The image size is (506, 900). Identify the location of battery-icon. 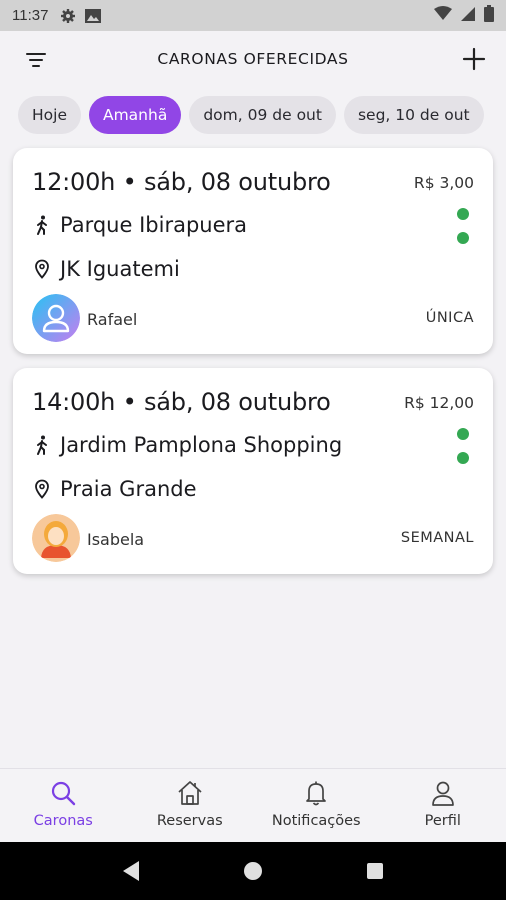
(489, 15).